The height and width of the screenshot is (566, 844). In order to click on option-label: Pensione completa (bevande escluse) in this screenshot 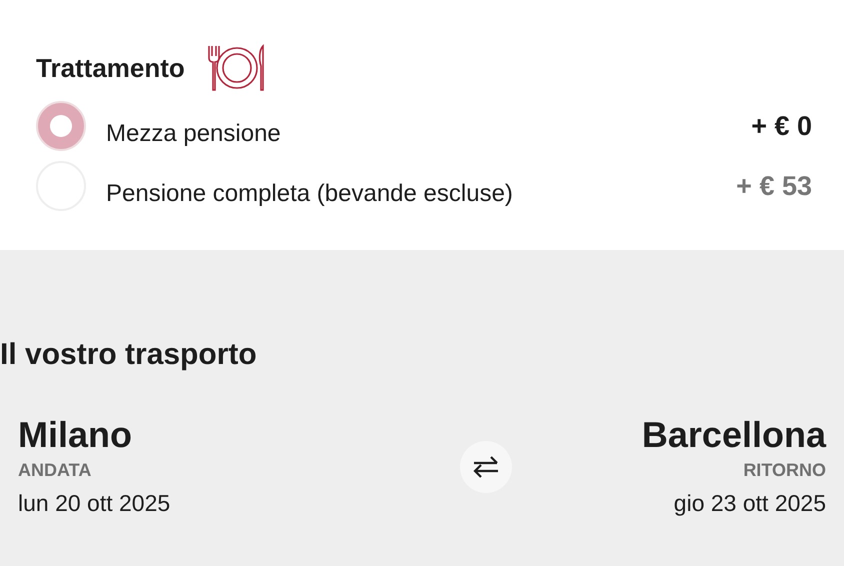, I will do `click(309, 194)`.